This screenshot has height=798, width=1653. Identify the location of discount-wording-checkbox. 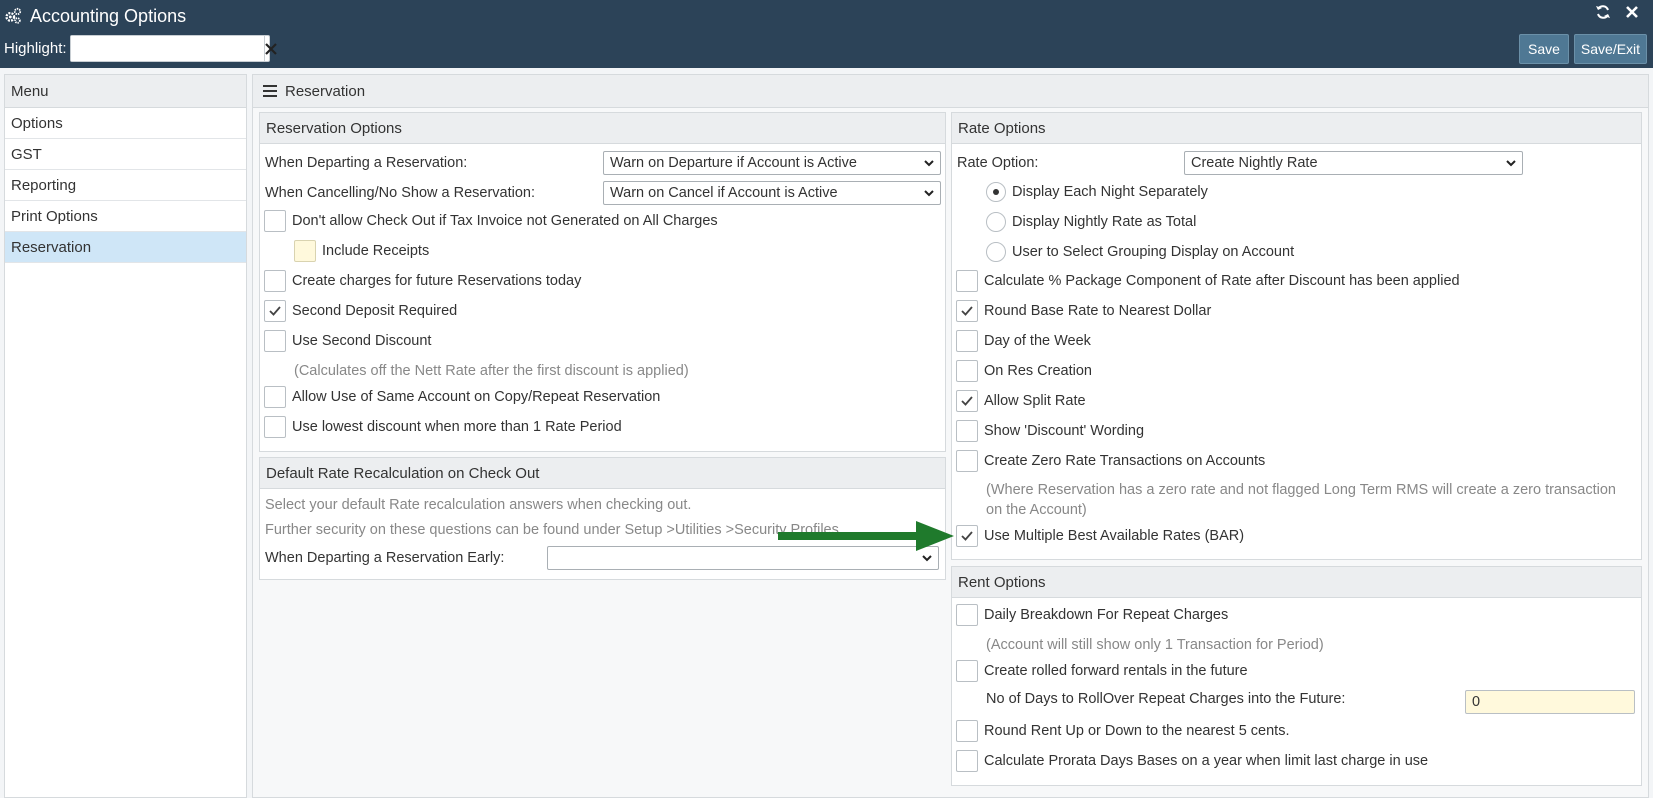
(967, 431).